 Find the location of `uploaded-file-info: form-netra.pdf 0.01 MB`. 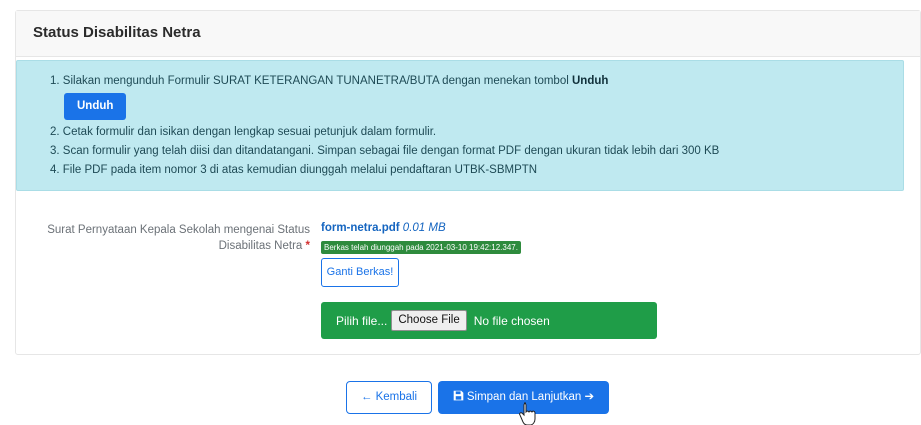

uploaded-file-info: form-netra.pdf 0.01 MB is located at coordinates (383, 228).